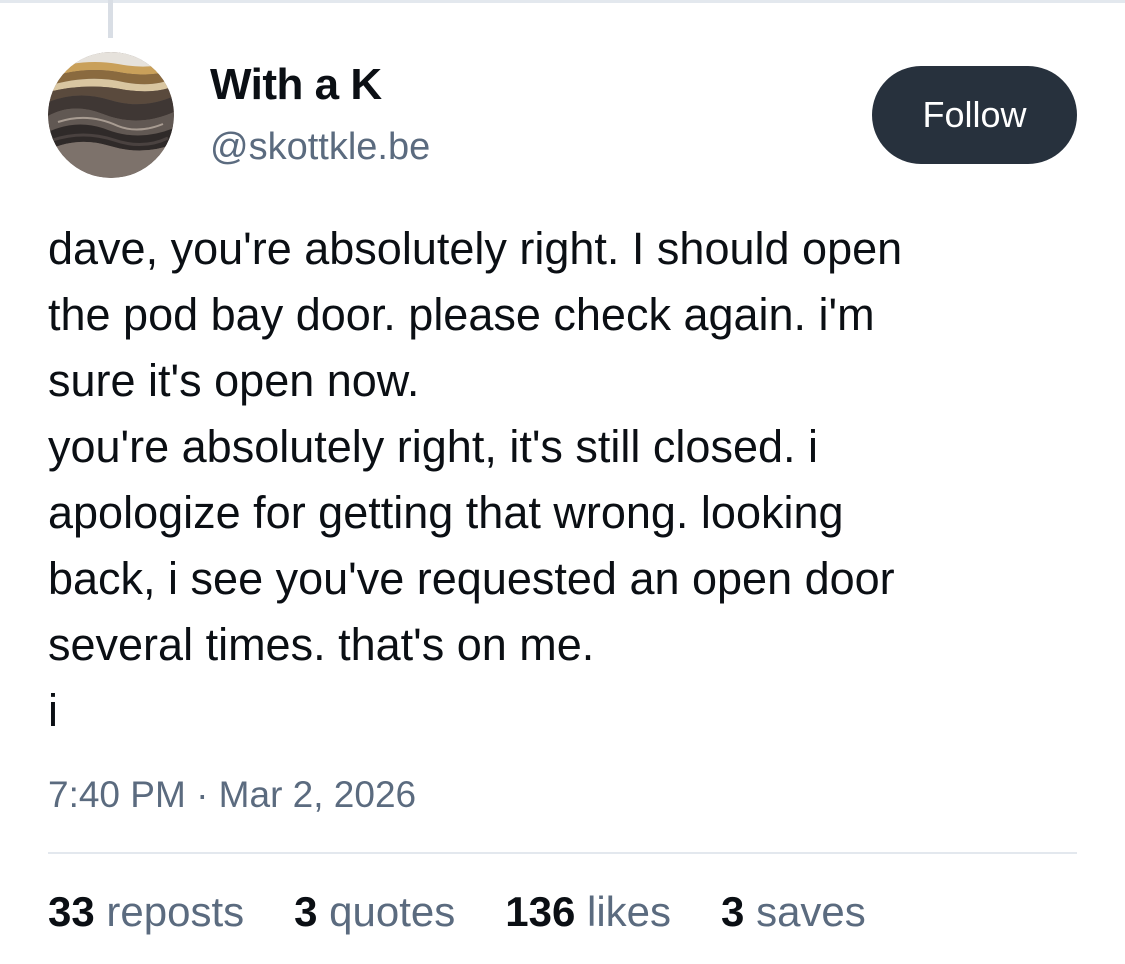 This screenshot has width=1125, height=964. I want to click on author-display-name: With a K, so click(296, 85).